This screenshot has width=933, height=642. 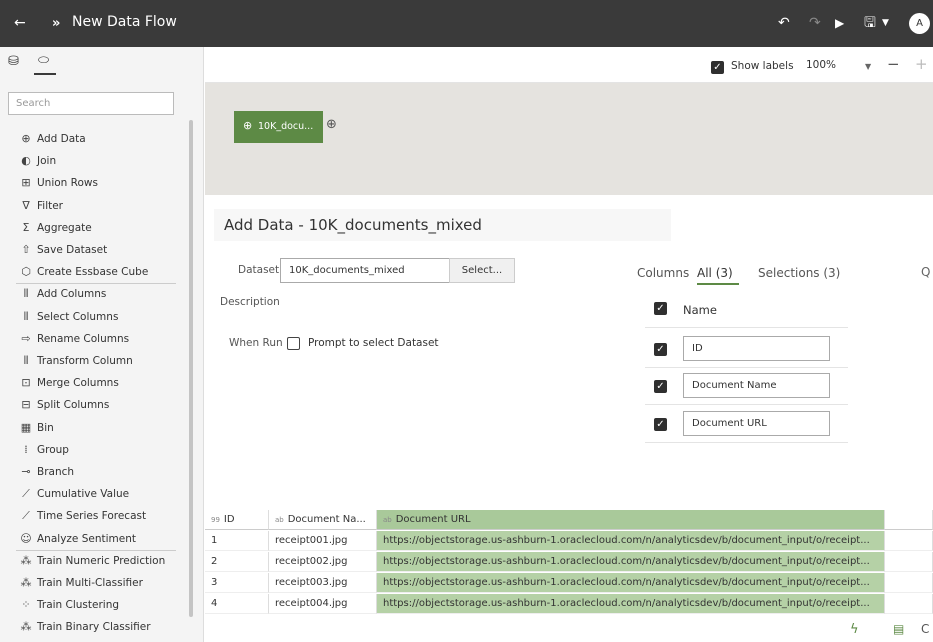 I want to click on split-columns-icon: ⊟, so click(x=26, y=405).